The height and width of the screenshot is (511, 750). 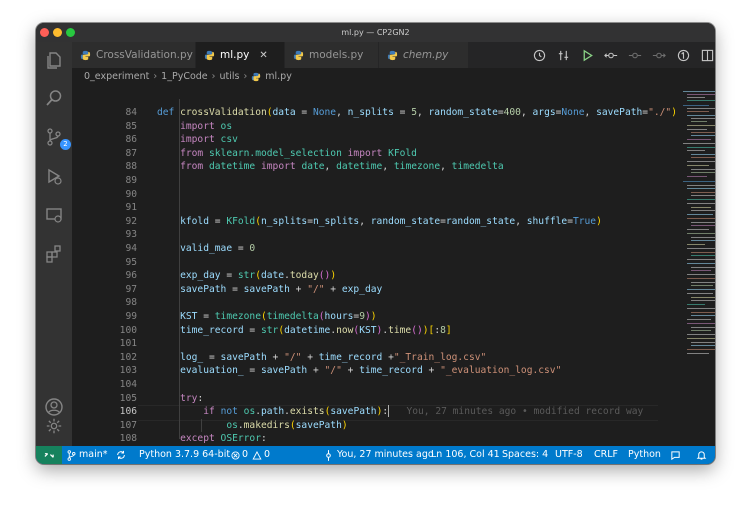 What do you see at coordinates (235, 455) in the screenshot?
I see `error-icon` at bounding box center [235, 455].